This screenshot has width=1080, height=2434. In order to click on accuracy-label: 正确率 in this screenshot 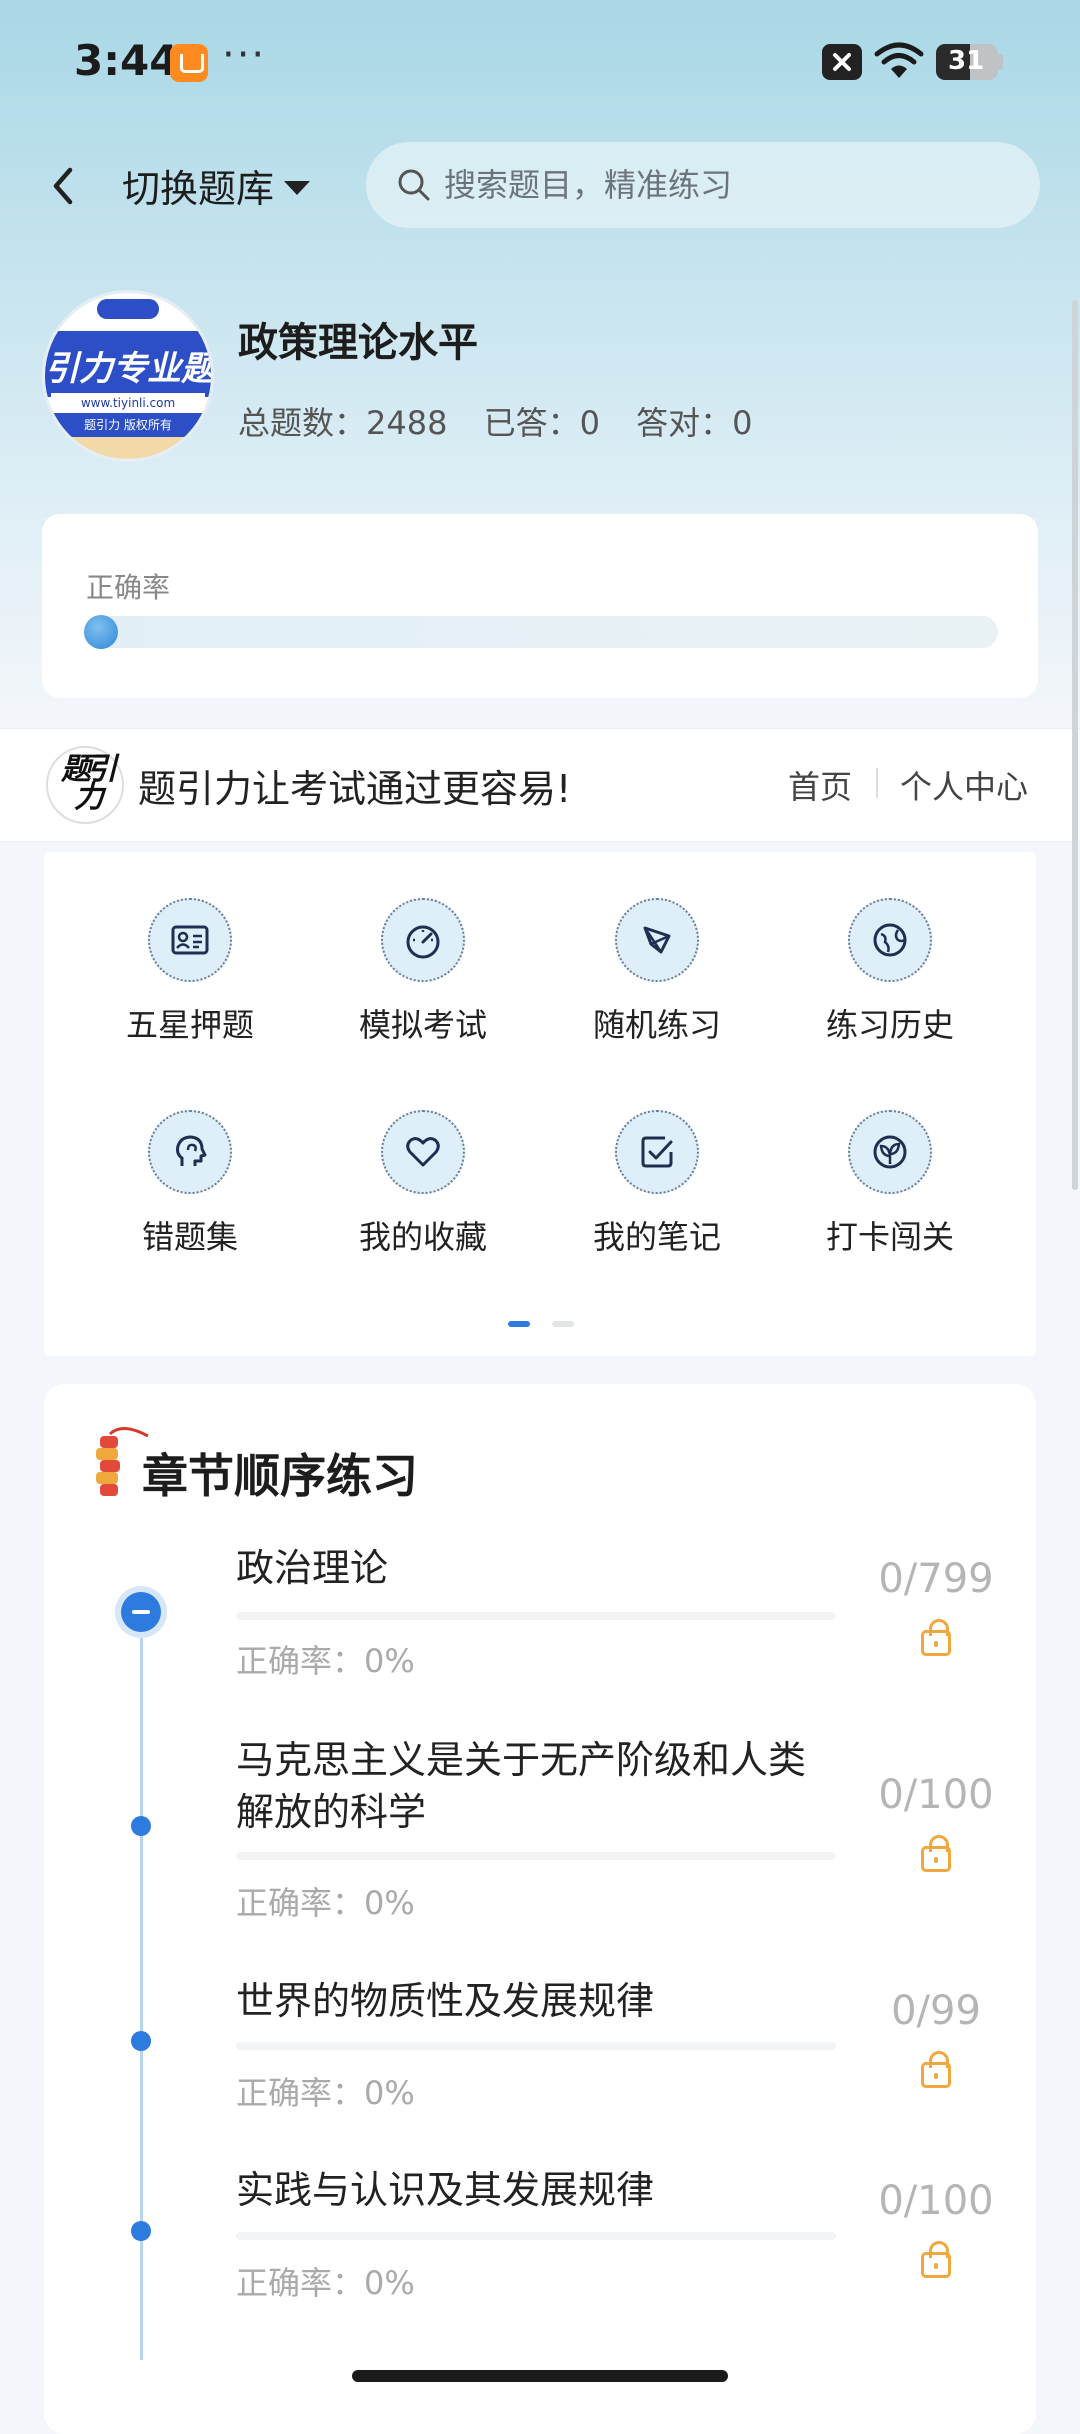, I will do `click(128, 587)`.